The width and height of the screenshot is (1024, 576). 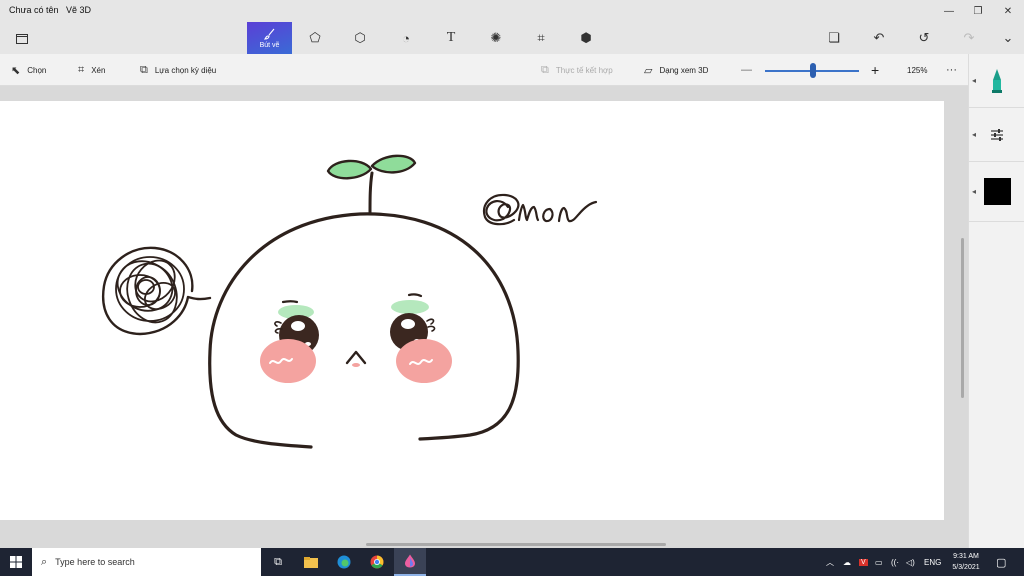 I want to click on zoom-out-button: —, so click(x=746, y=70).